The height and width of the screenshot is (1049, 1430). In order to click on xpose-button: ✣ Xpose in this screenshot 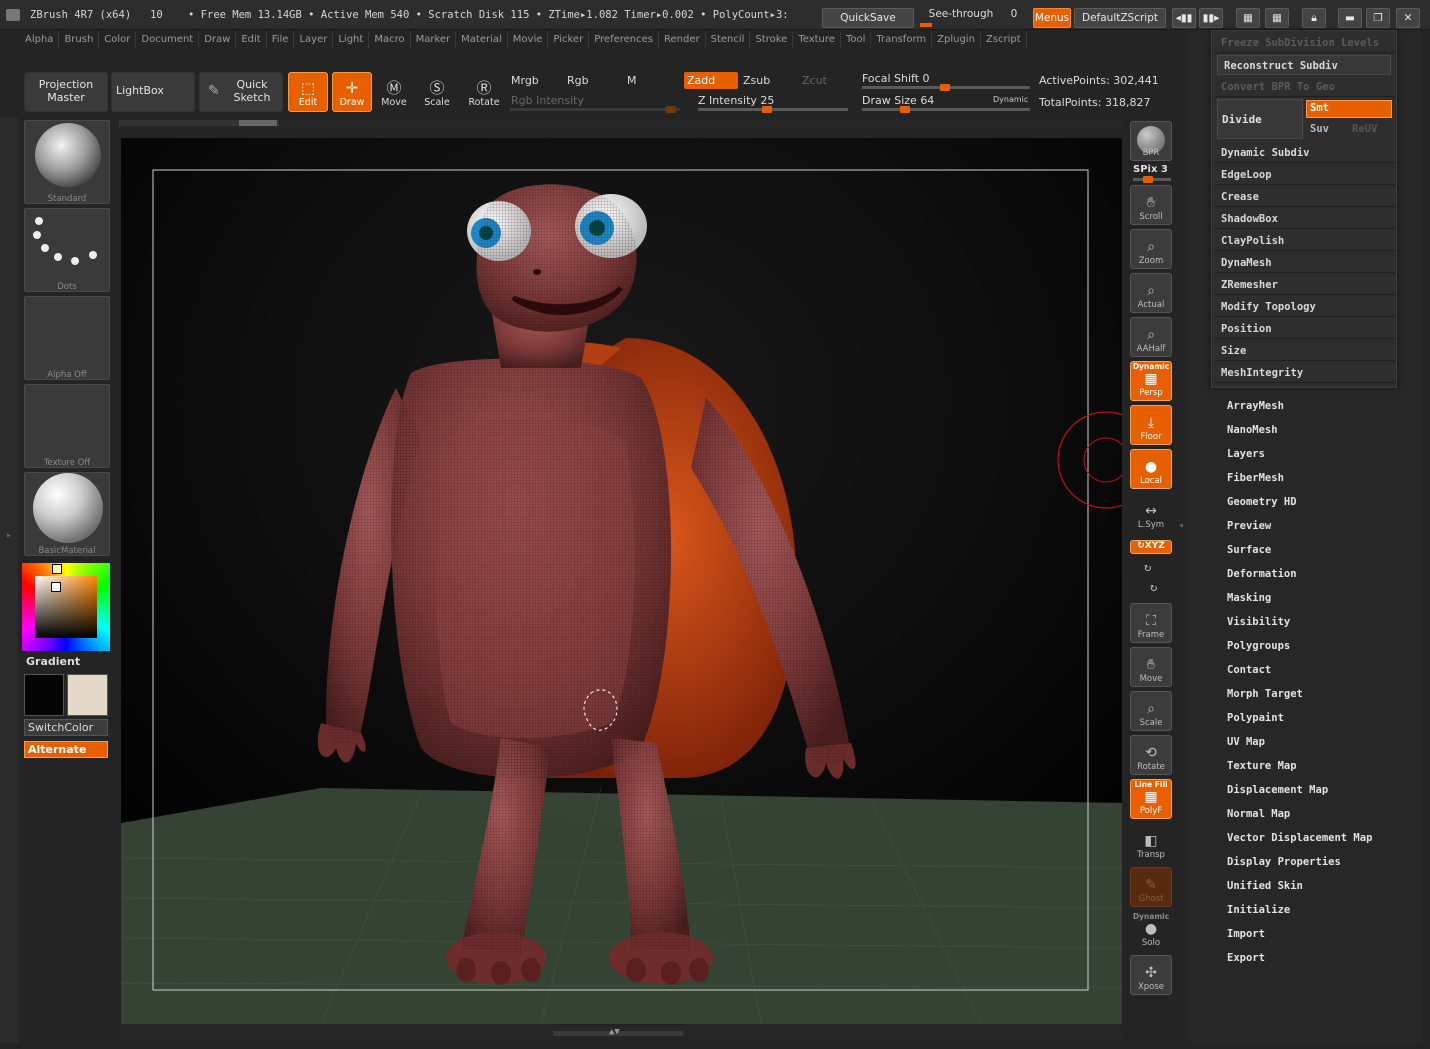, I will do `click(1151, 975)`.